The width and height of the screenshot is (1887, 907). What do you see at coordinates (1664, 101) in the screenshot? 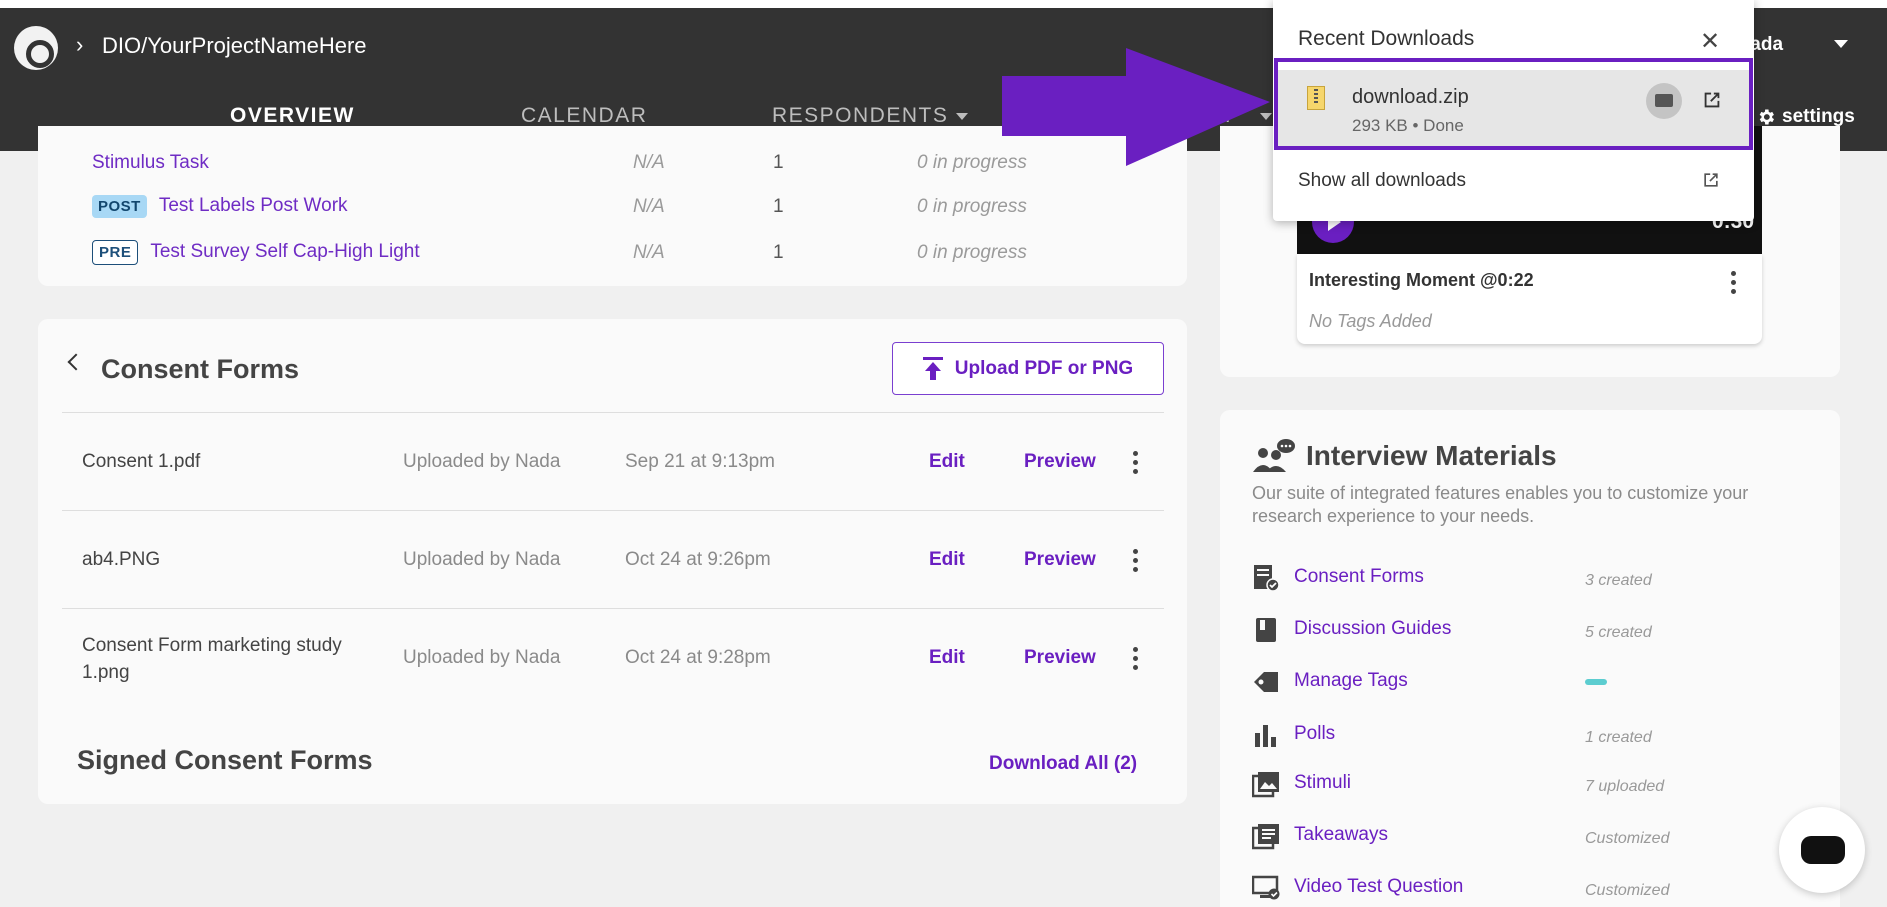
I see `folder-icon` at bounding box center [1664, 101].